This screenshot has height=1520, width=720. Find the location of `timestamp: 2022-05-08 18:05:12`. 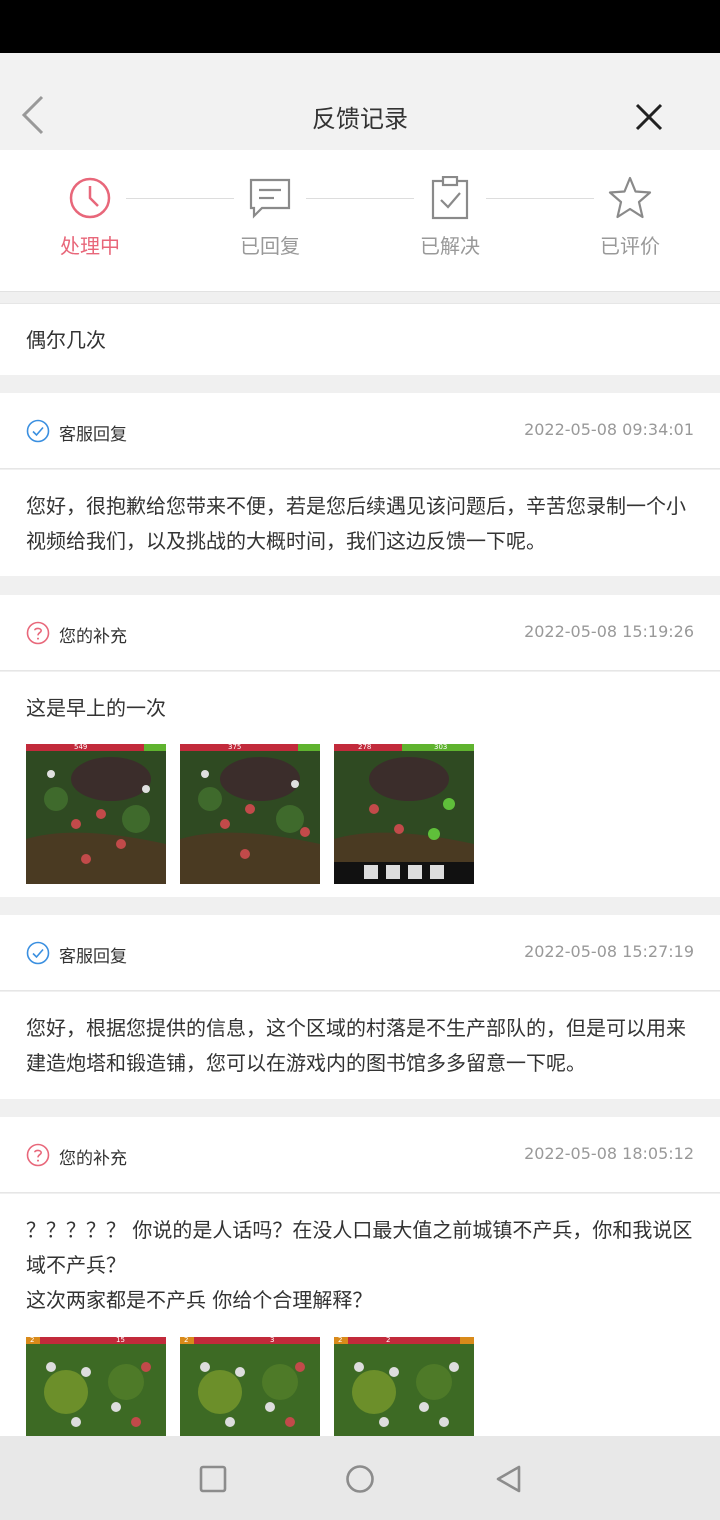

timestamp: 2022-05-08 18:05:12 is located at coordinates (609, 1153).